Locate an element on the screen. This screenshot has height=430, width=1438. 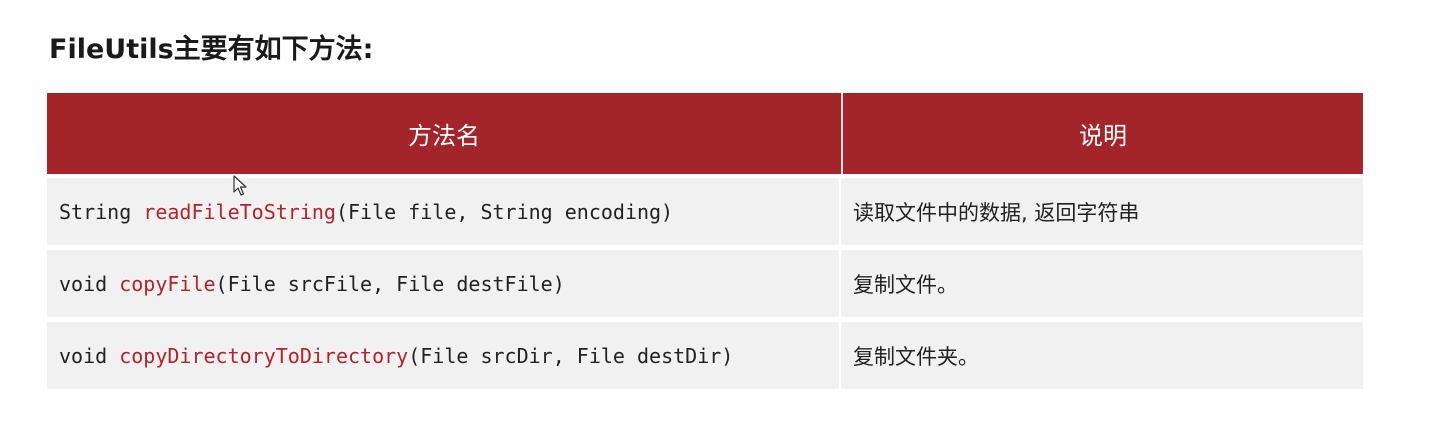
method-description: 复制文件夹。 is located at coordinates (916, 356).